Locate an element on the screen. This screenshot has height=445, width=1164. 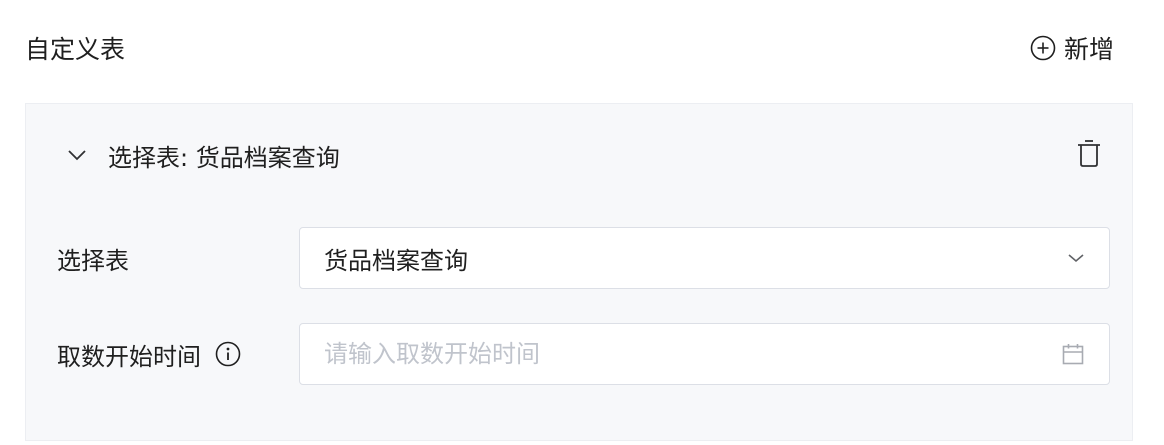
start-time-picker is located at coordinates (704, 354).